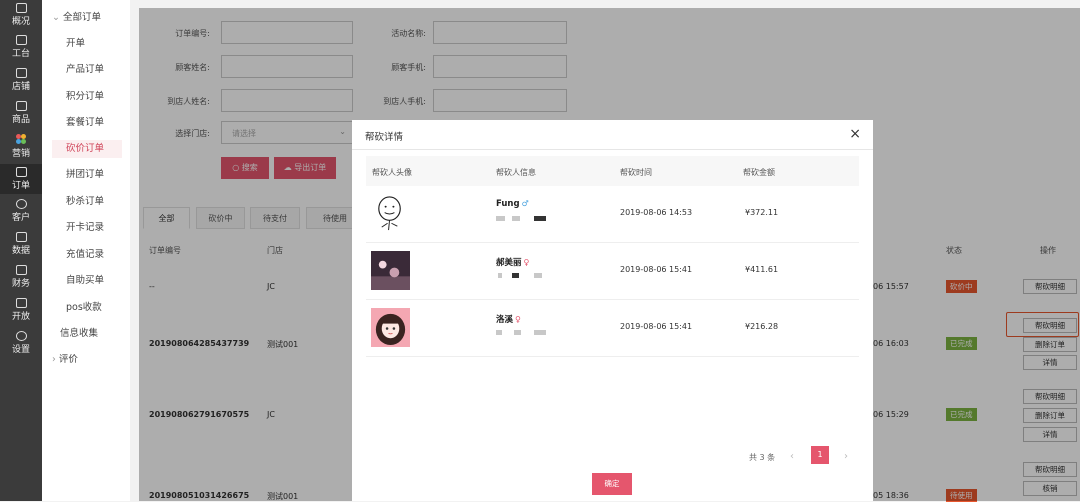 This screenshot has width=1080, height=502. What do you see at coordinates (21, 303) in the screenshot?
I see `open-icon` at bounding box center [21, 303].